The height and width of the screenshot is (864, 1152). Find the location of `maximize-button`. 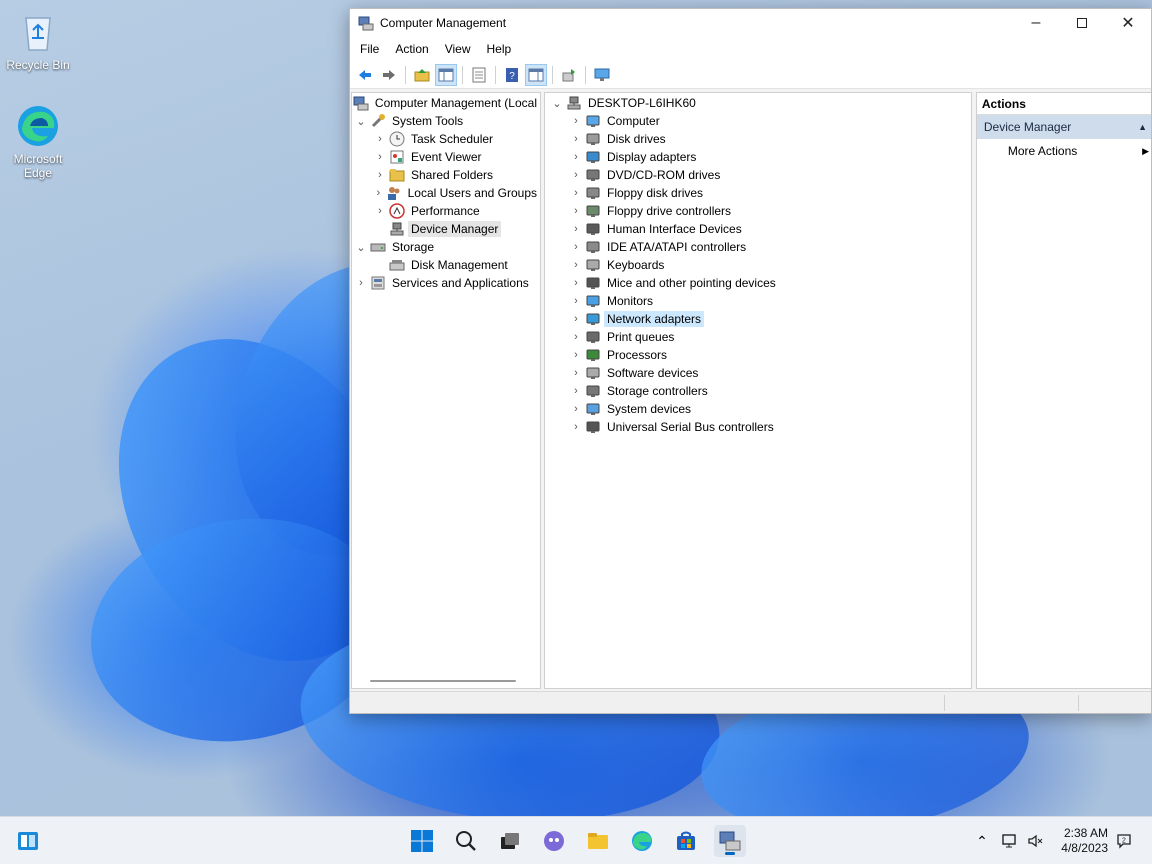

maximize-button is located at coordinates (1082, 23).